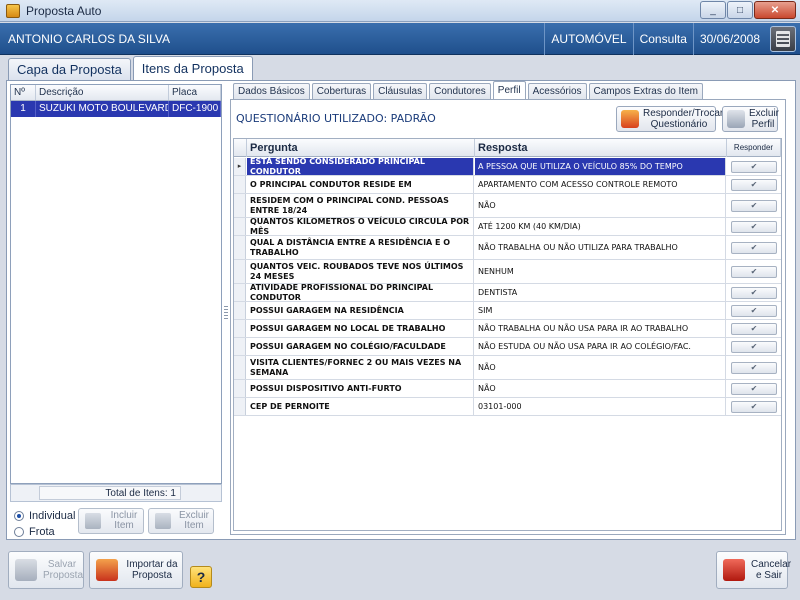 The width and height of the screenshot is (800, 600). What do you see at coordinates (341, 91) in the screenshot?
I see `tab-coberturas: Coberturas` at bounding box center [341, 91].